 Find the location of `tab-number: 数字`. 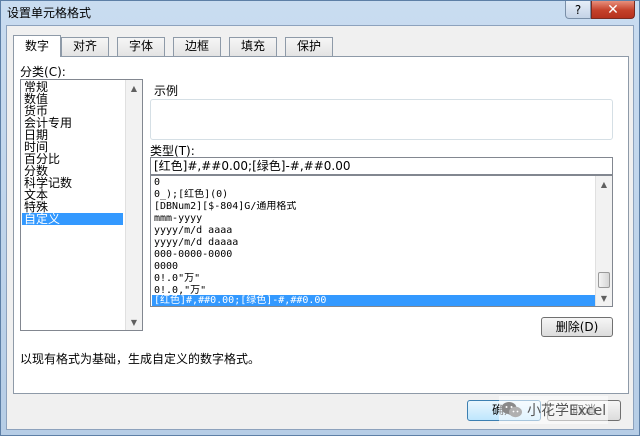

tab-number: 数字 is located at coordinates (37, 46).